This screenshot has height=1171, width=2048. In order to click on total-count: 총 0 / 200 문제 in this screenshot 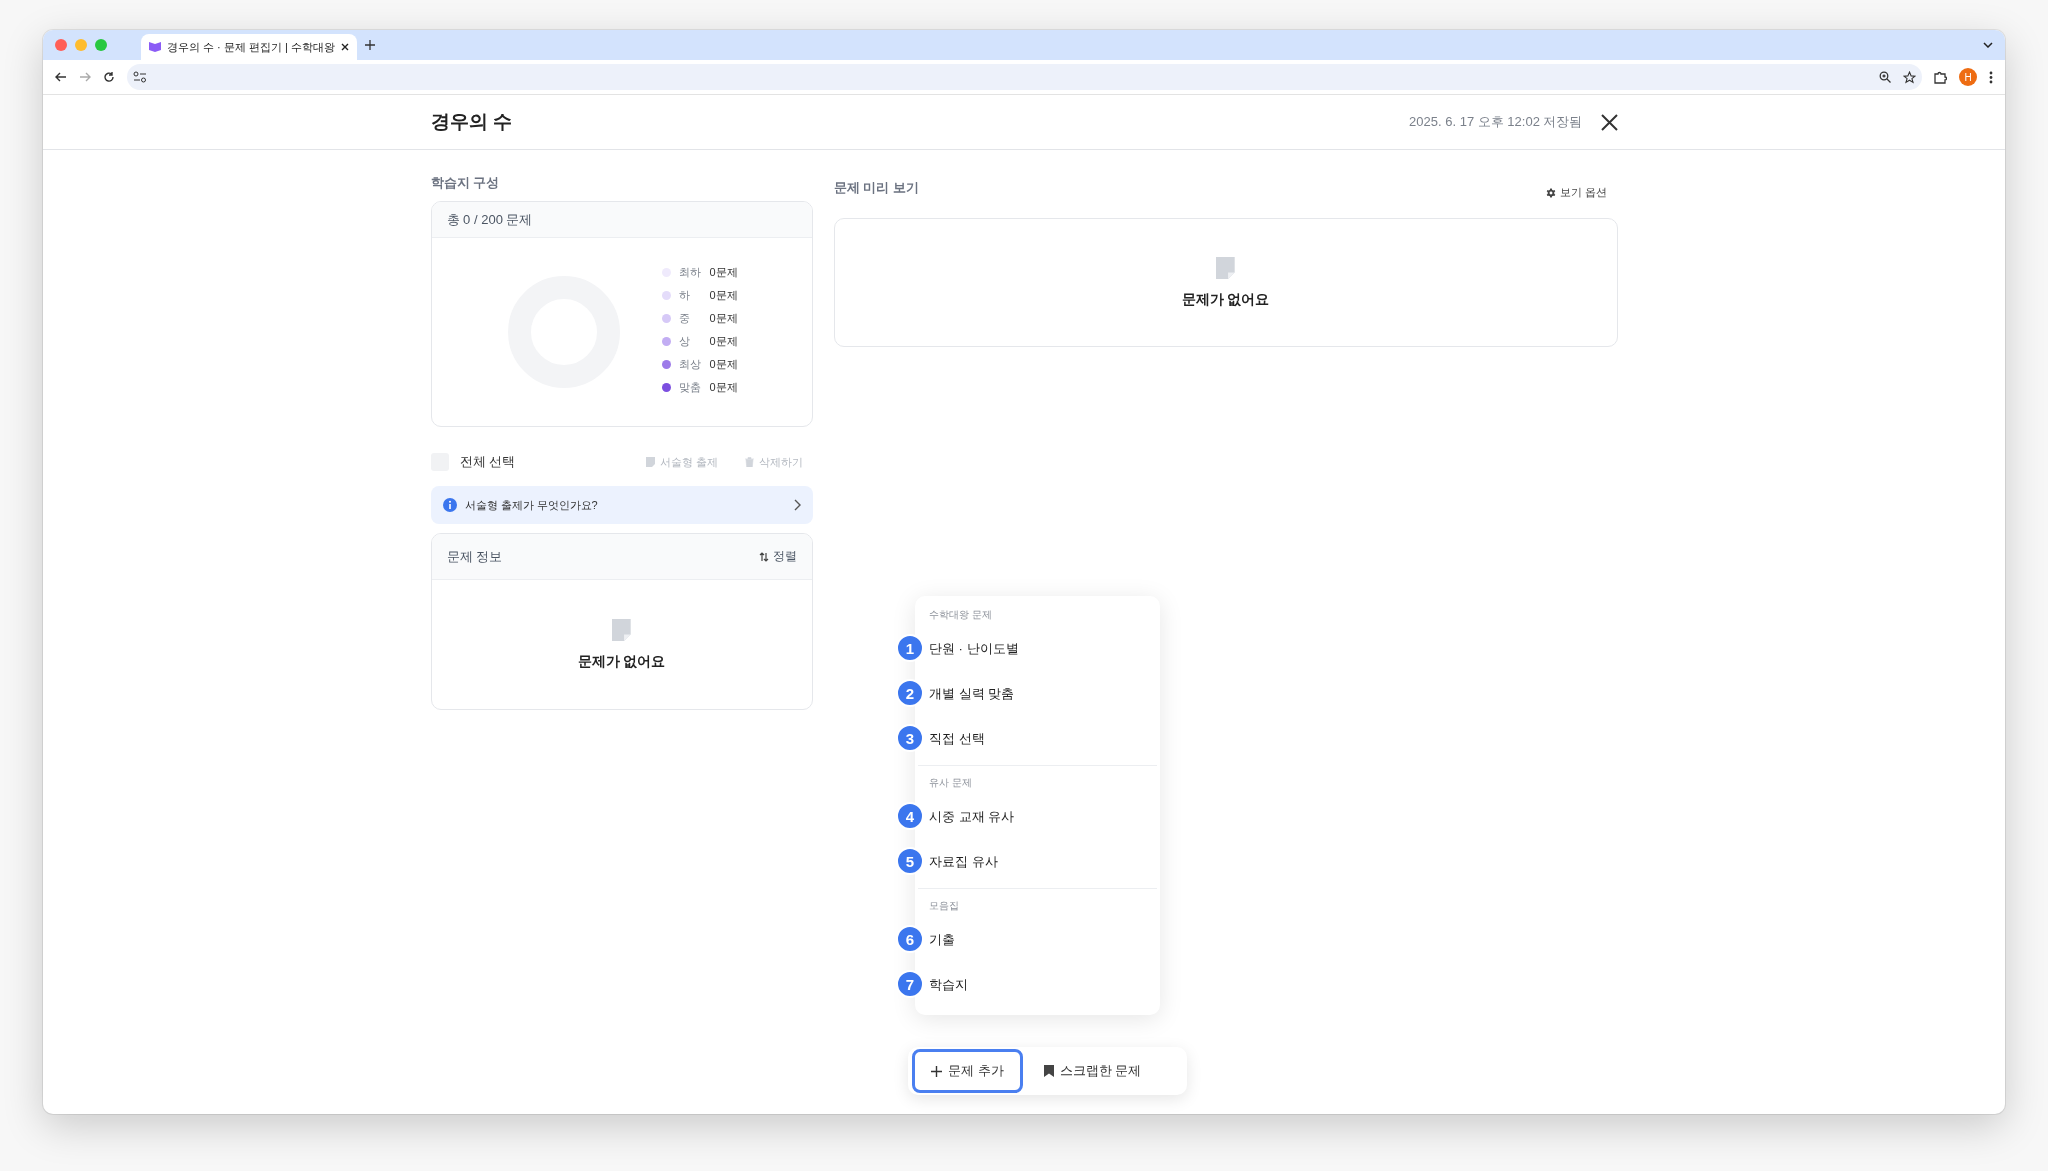, I will do `click(489, 219)`.